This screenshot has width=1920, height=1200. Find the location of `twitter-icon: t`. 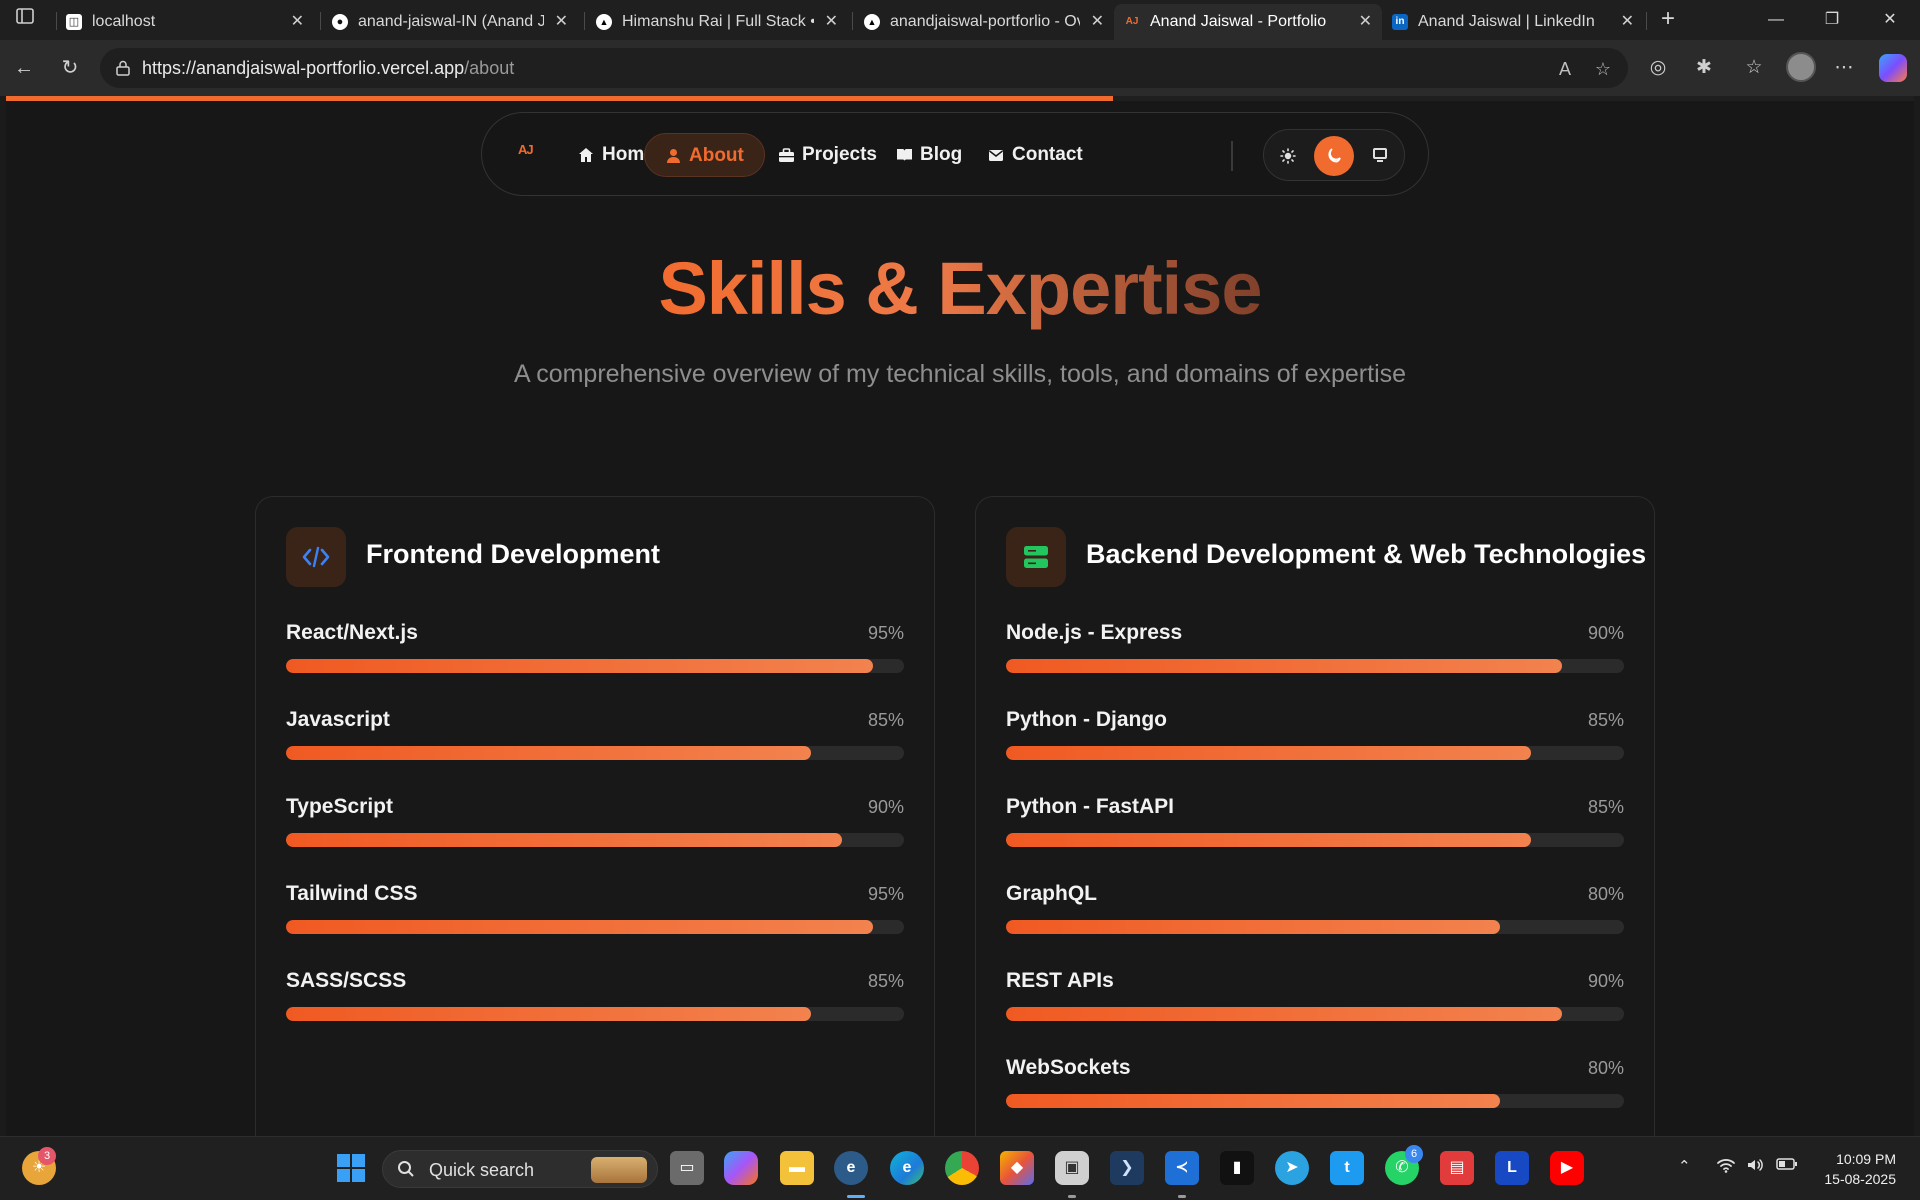

twitter-icon: t is located at coordinates (1347, 1168).